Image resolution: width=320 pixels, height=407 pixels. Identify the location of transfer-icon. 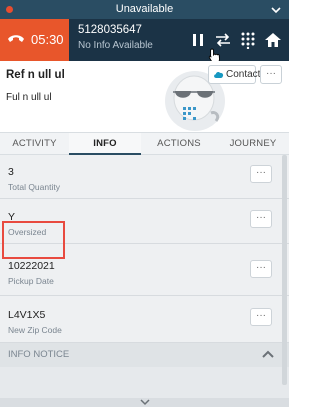
(223, 40).